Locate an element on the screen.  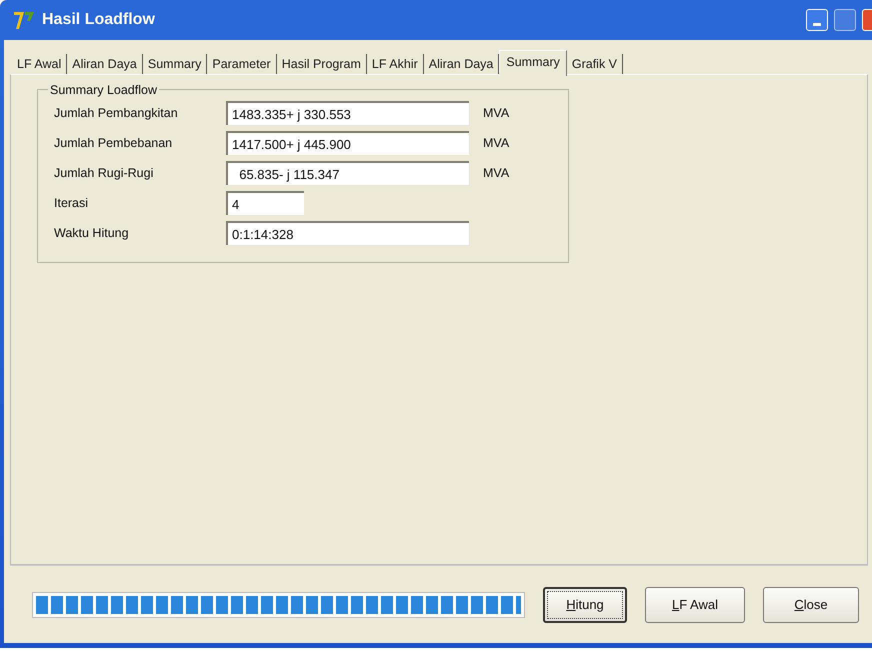
tab: Parameter is located at coordinates (242, 64).